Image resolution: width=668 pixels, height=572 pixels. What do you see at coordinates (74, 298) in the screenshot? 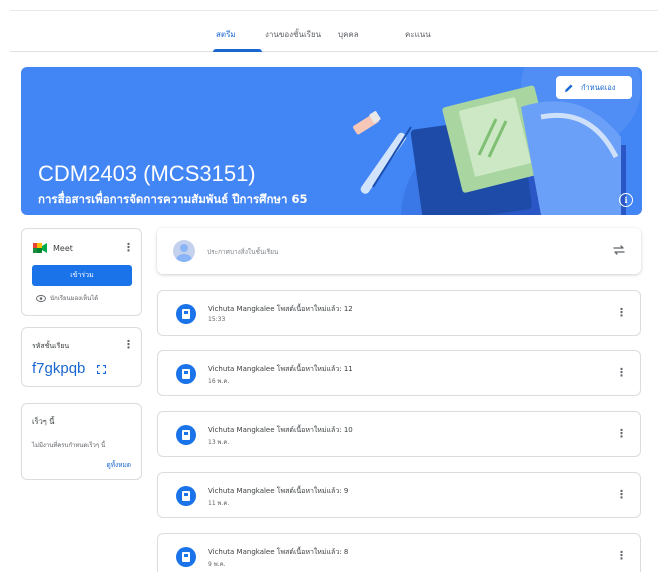
I see `meet-note-text: นักเรียนมองเห็นได้` at bounding box center [74, 298].